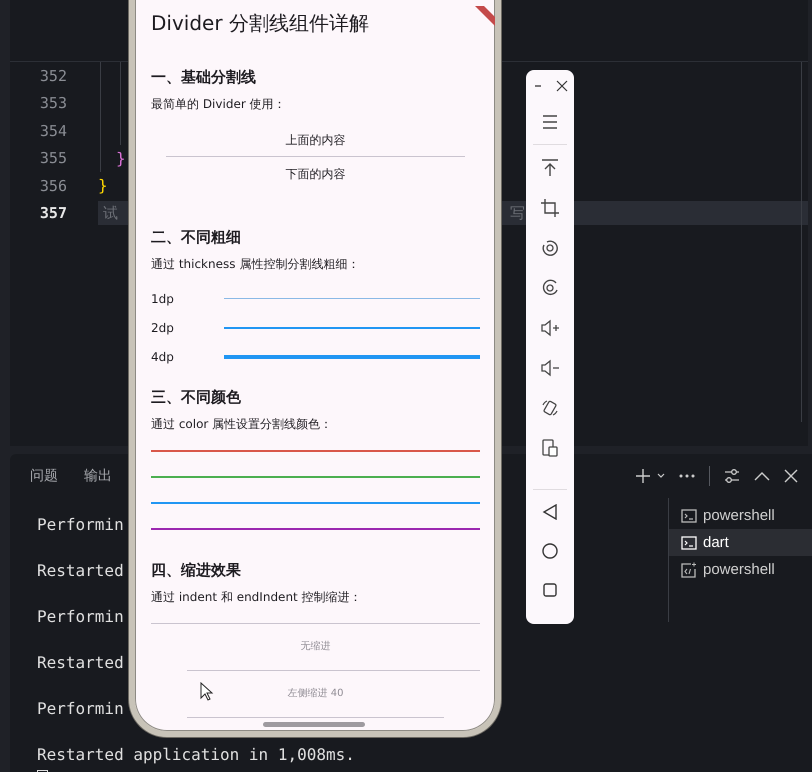  I want to click on chevron-down-icon, so click(661, 476).